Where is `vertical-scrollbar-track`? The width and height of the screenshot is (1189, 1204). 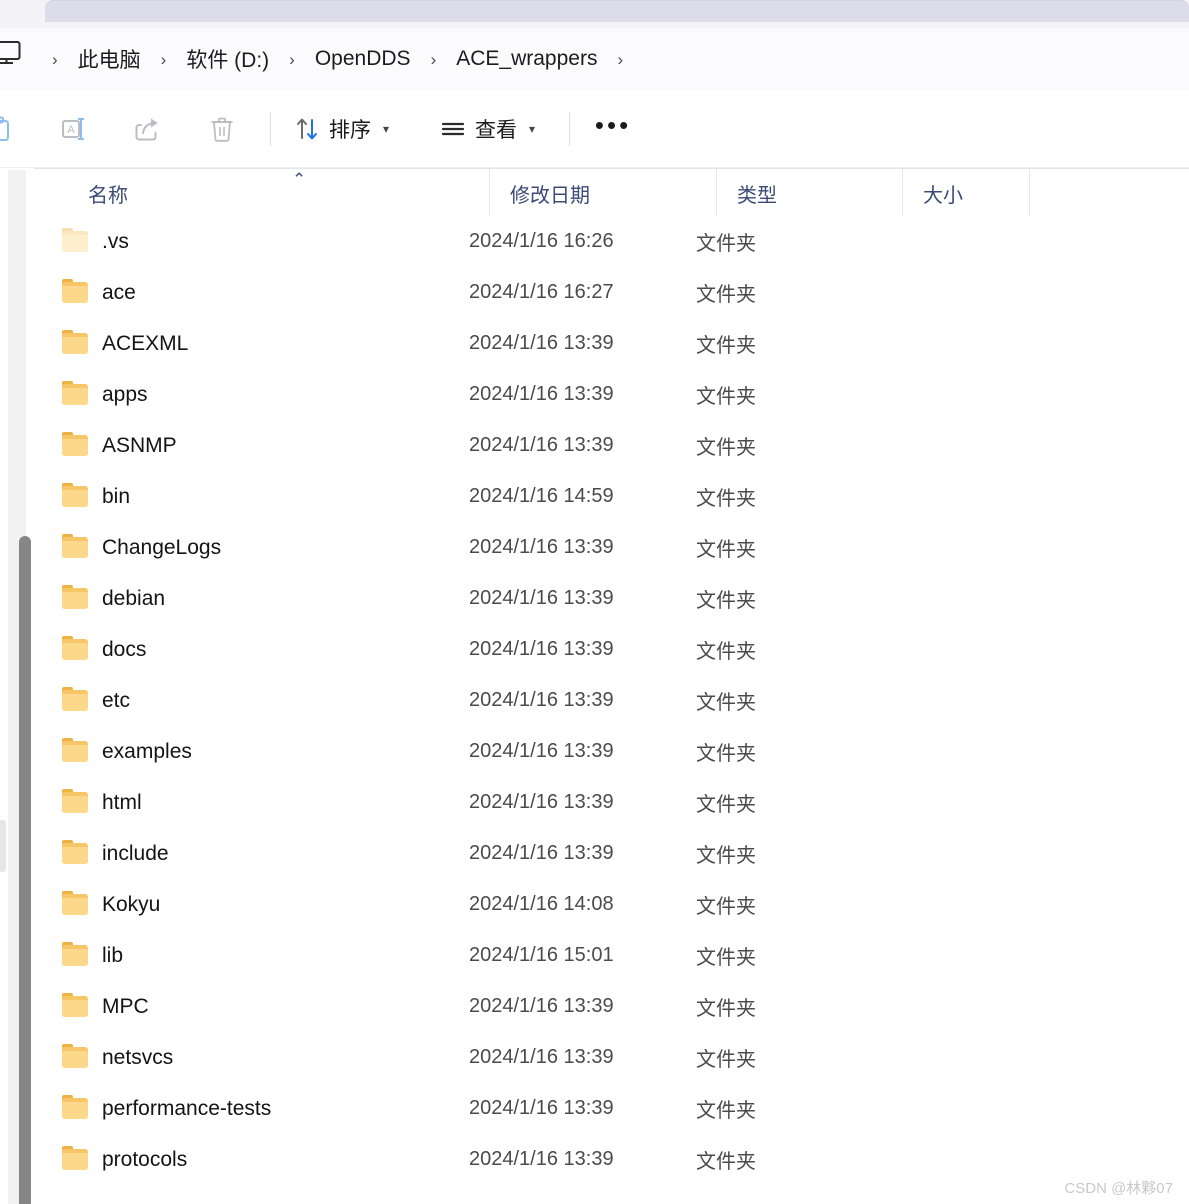 vertical-scrollbar-track is located at coordinates (19, 687).